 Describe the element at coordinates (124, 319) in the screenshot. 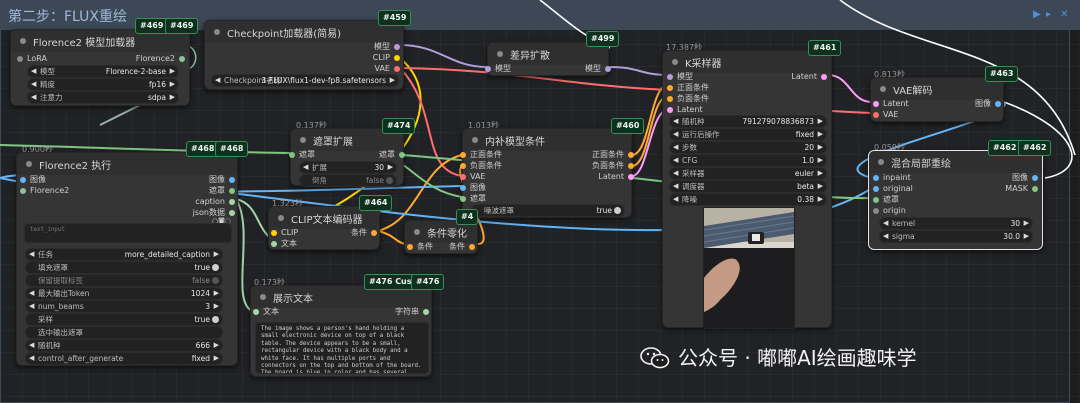

I see `widget-sample: 采样 true` at that location.